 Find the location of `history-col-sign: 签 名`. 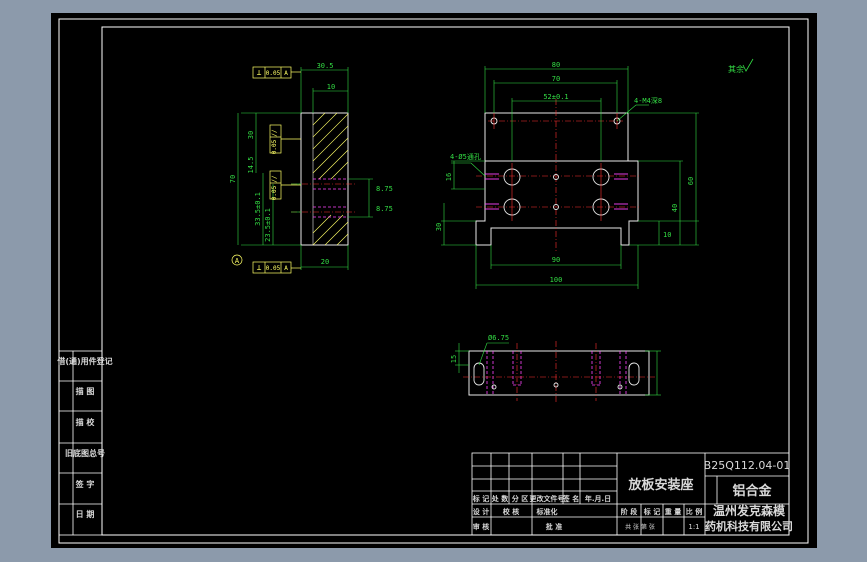

history-col-sign: 签 名 is located at coordinates (570, 498).